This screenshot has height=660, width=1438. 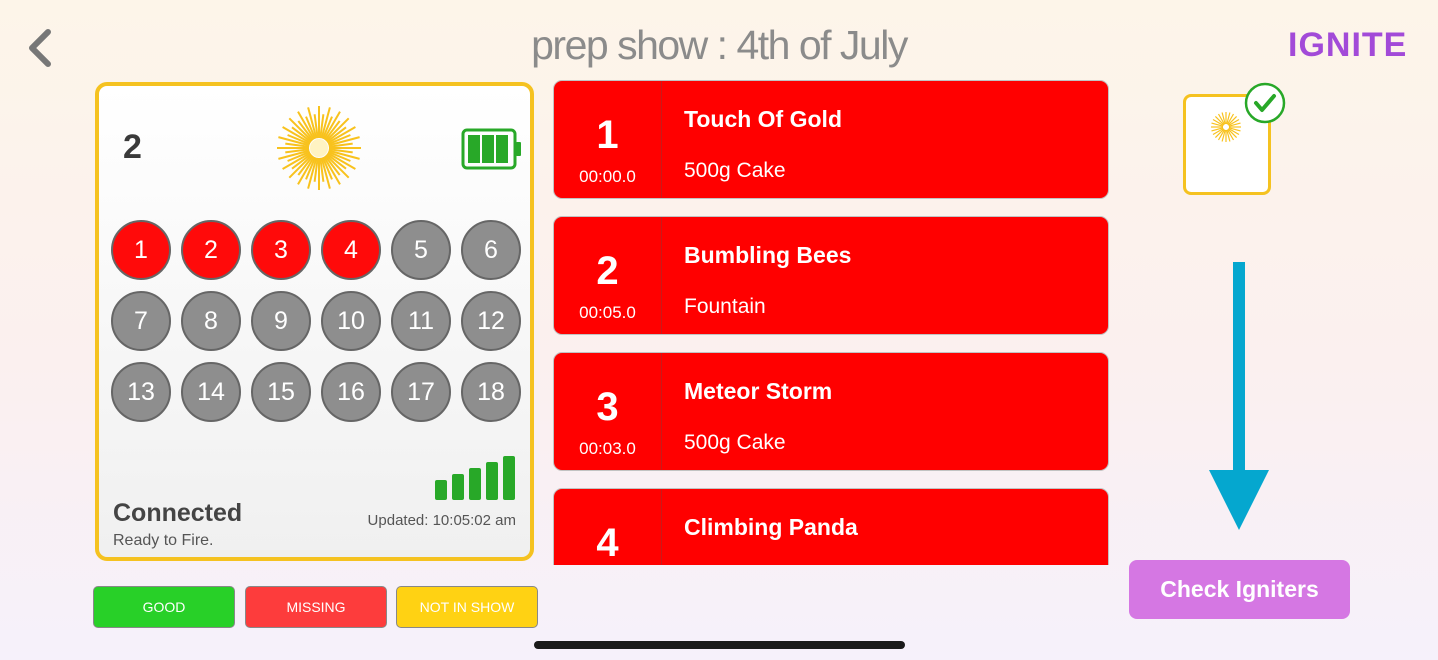 I want to click on cue-button: 10, so click(x=351, y=321).